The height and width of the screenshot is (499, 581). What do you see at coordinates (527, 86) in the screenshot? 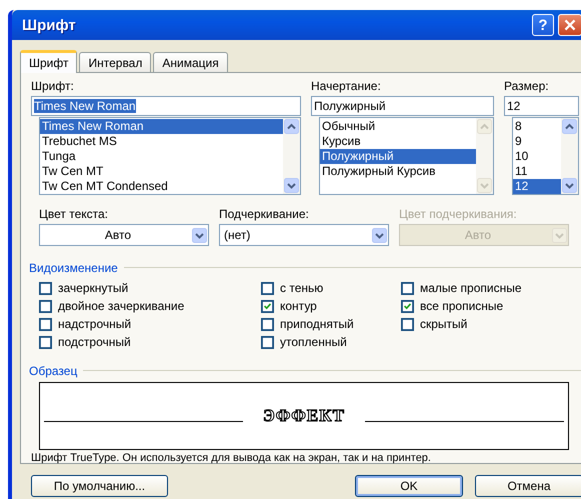
I see `field-label: Размер:` at bounding box center [527, 86].